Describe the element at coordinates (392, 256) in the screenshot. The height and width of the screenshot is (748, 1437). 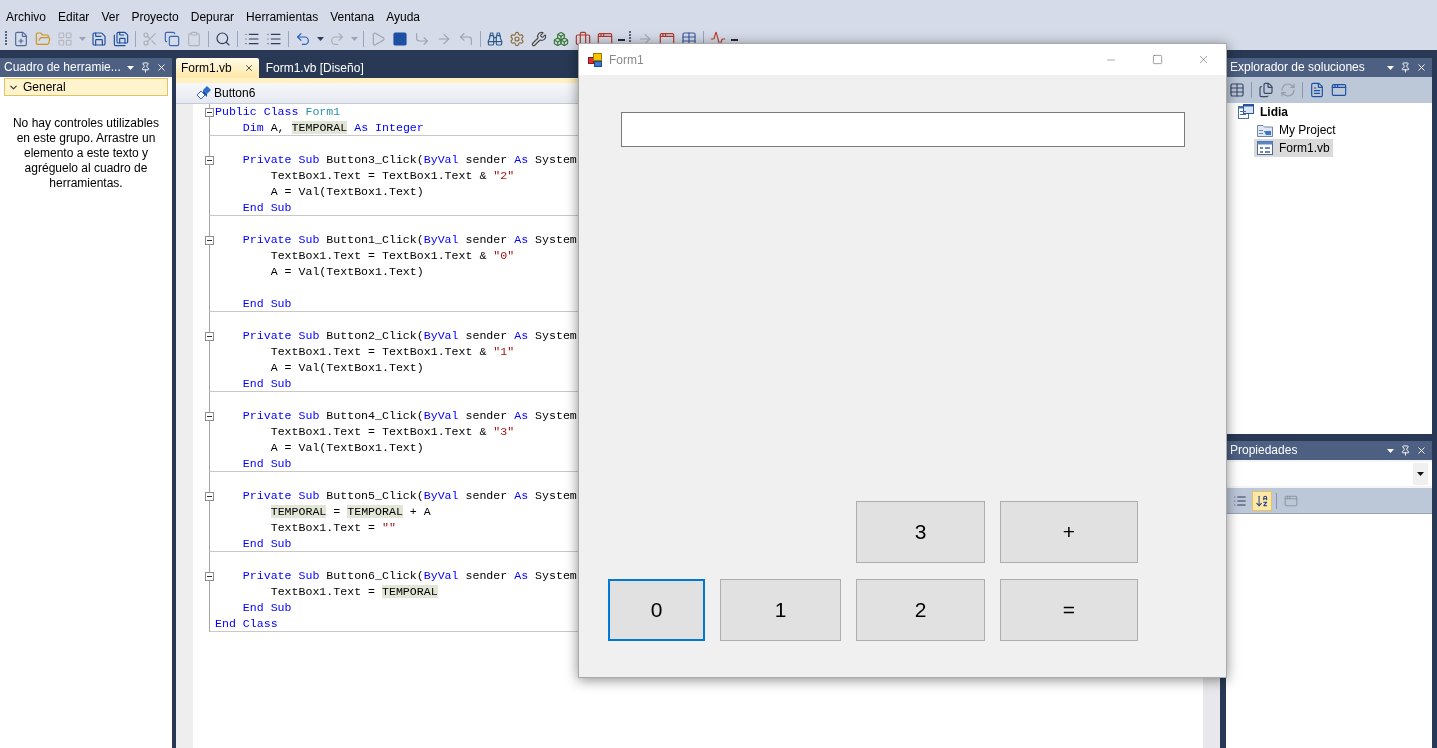
I see `code-line: TextBox1.Text = TextBox1.Text & "0"` at that location.